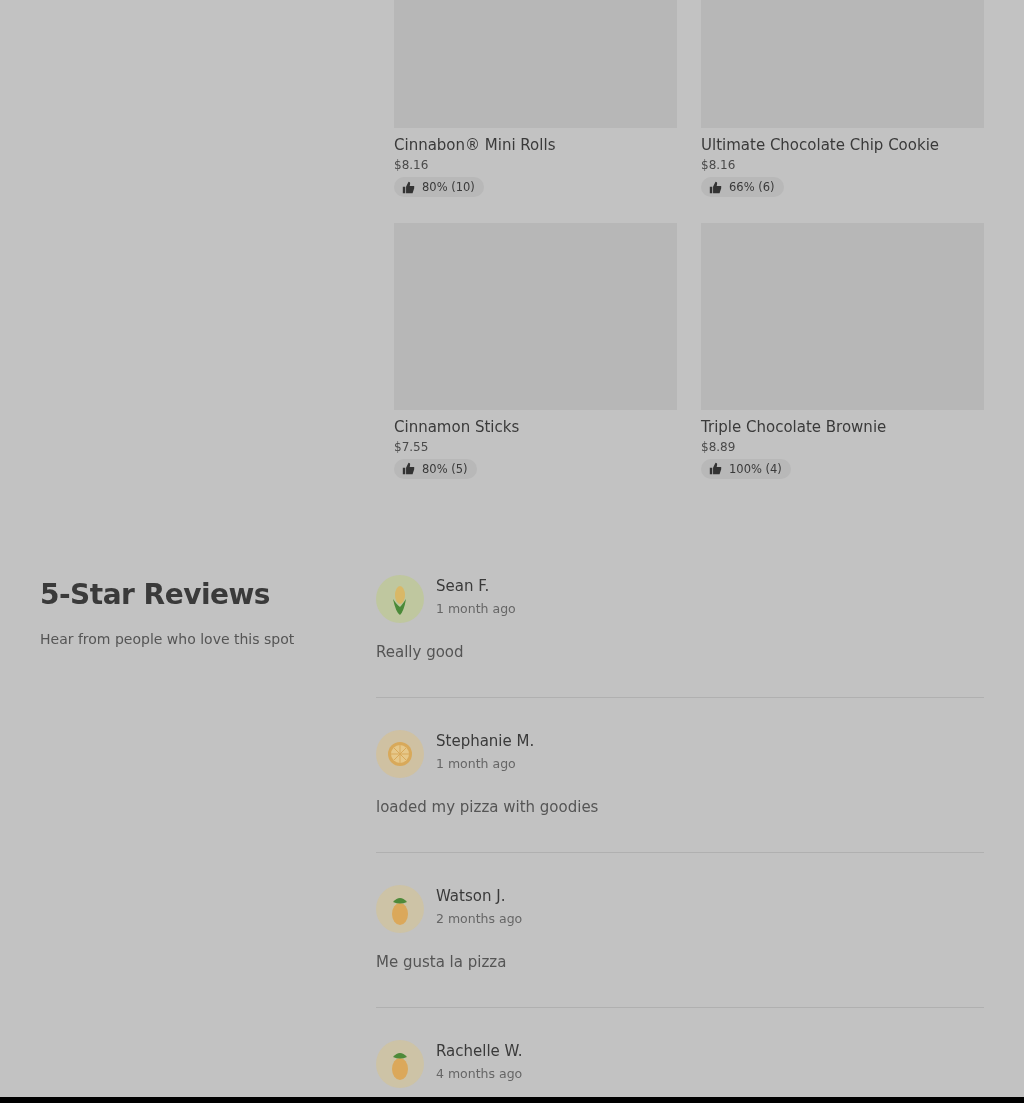 The height and width of the screenshot is (1103, 1024). I want to click on rating-badge: 100% (4), so click(746, 468).